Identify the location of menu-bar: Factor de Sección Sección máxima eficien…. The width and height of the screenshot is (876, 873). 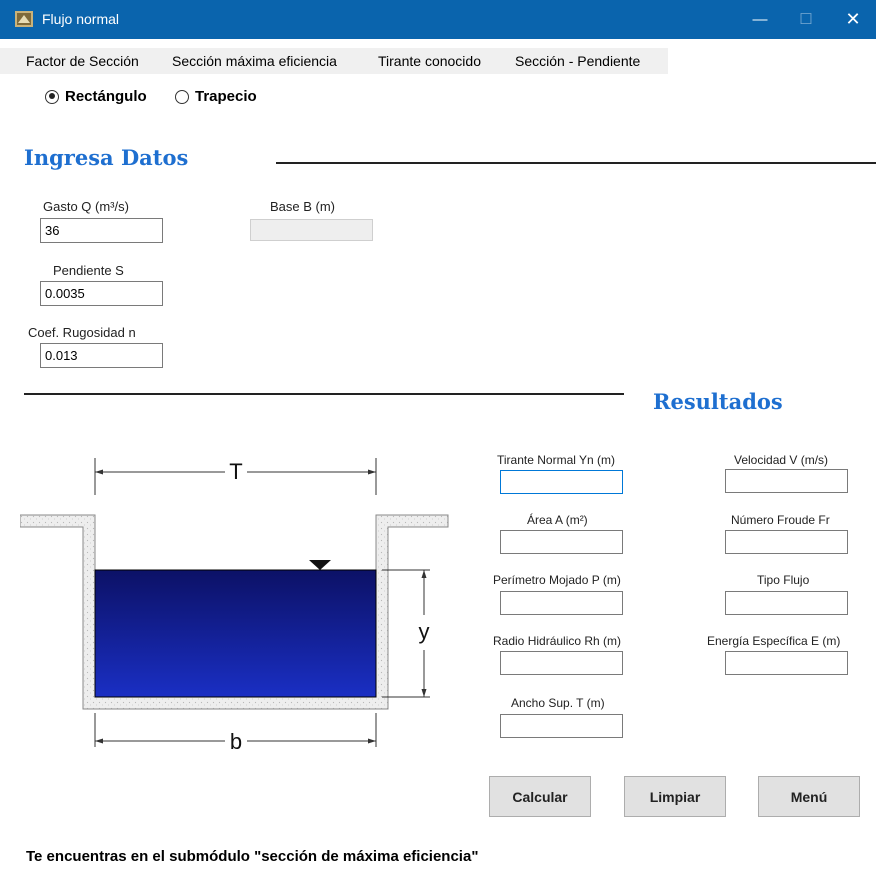
(334, 61).